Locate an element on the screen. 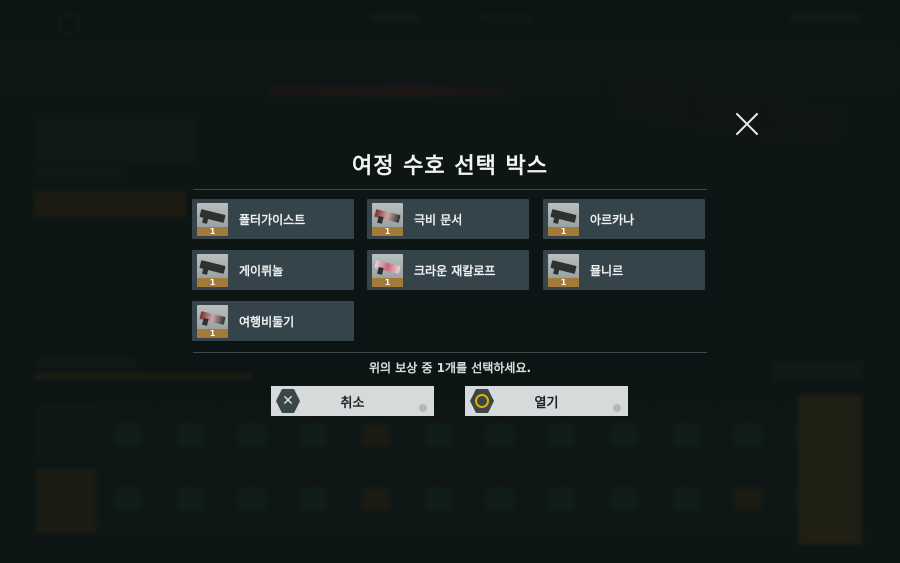 The width and height of the screenshot is (900, 563). open-button-label: 열기 is located at coordinates (546, 403).